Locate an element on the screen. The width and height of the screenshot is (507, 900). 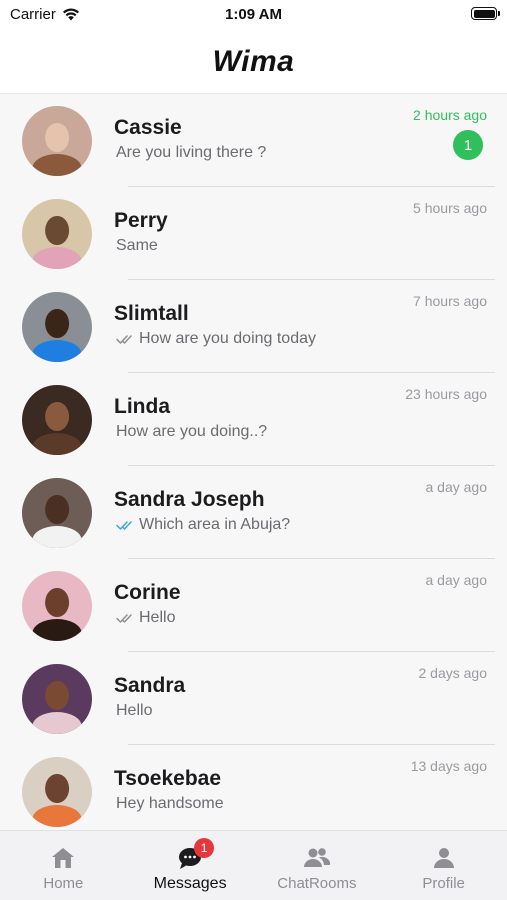
home-icon is located at coordinates (63, 858).